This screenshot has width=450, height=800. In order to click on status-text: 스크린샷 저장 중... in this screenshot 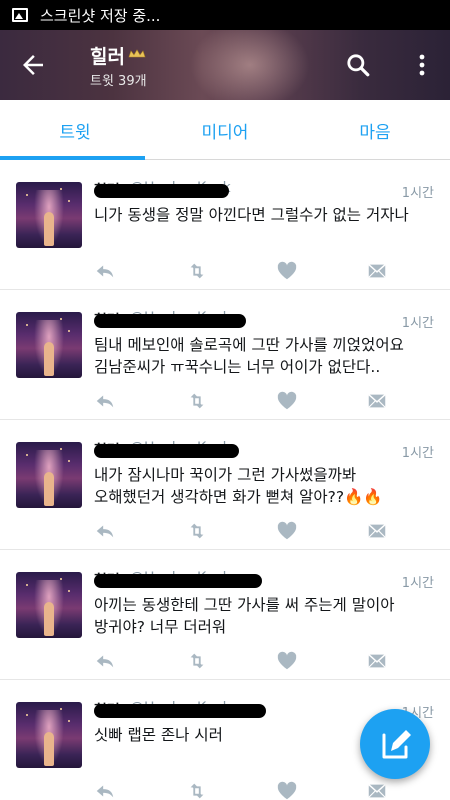, I will do `click(100, 15)`.